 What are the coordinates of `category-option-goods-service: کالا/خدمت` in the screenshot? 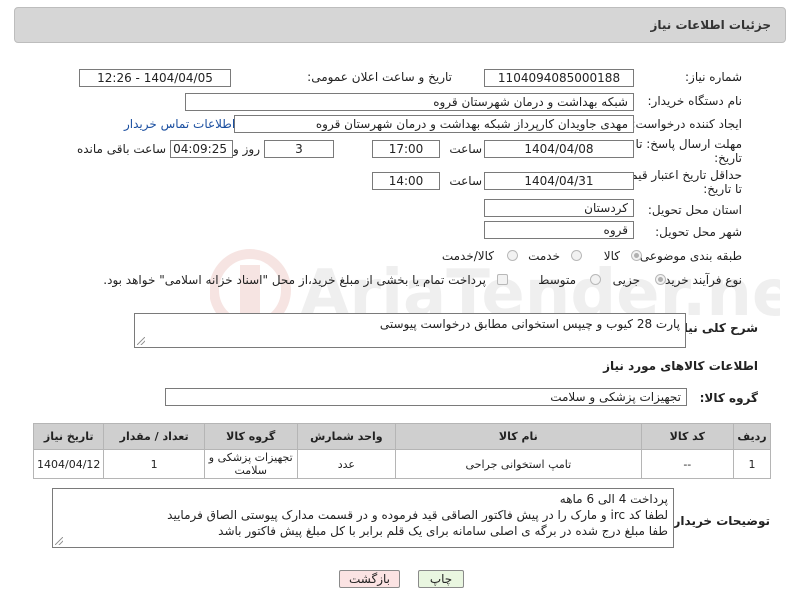 It's located at (467, 256).